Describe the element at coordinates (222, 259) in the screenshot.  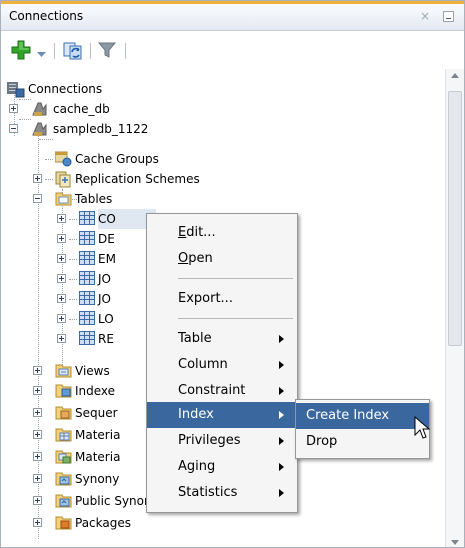
I see `menu-item-open: Open` at that location.